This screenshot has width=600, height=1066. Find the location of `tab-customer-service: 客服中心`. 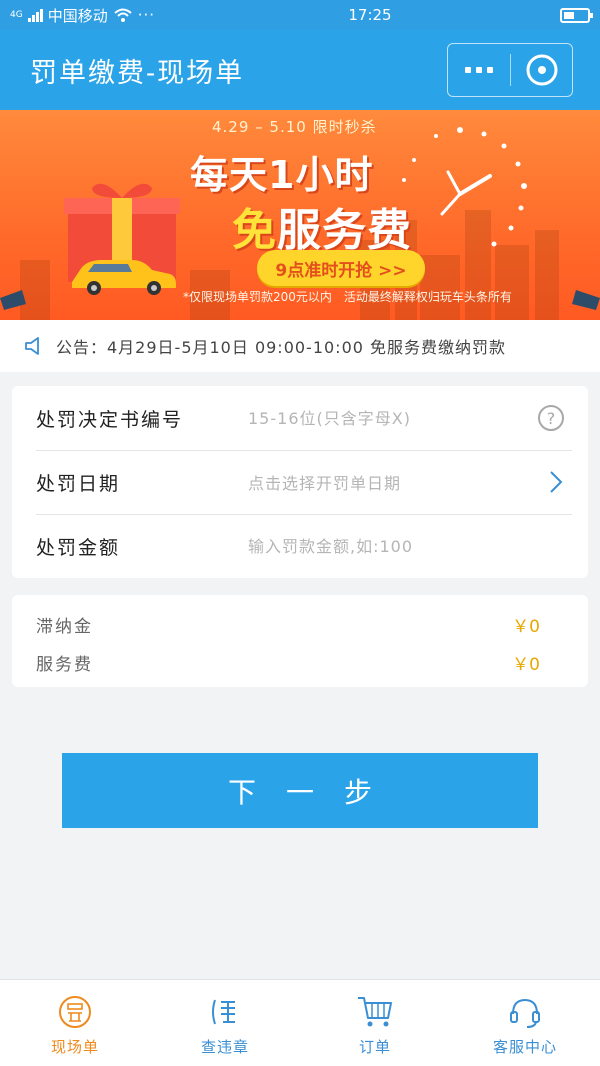

tab-customer-service: 客服中心 is located at coordinates (525, 1023).